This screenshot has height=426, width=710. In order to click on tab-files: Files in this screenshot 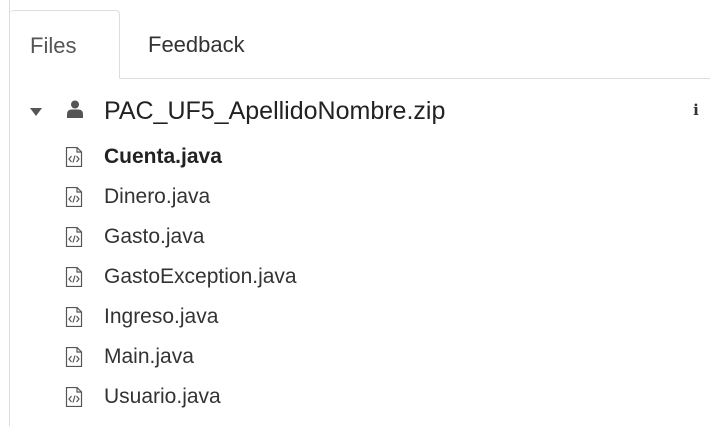, I will do `click(65, 44)`.